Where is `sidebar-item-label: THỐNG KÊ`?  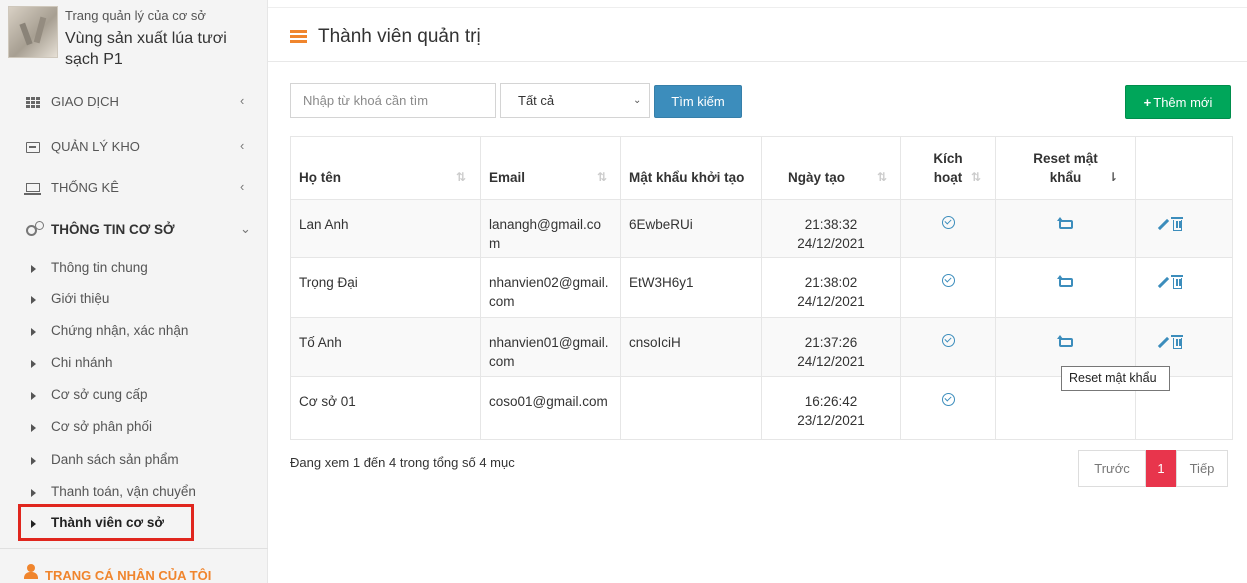 sidebar-item-label: THỐNG KÊ is located at coordinates (85, 187).